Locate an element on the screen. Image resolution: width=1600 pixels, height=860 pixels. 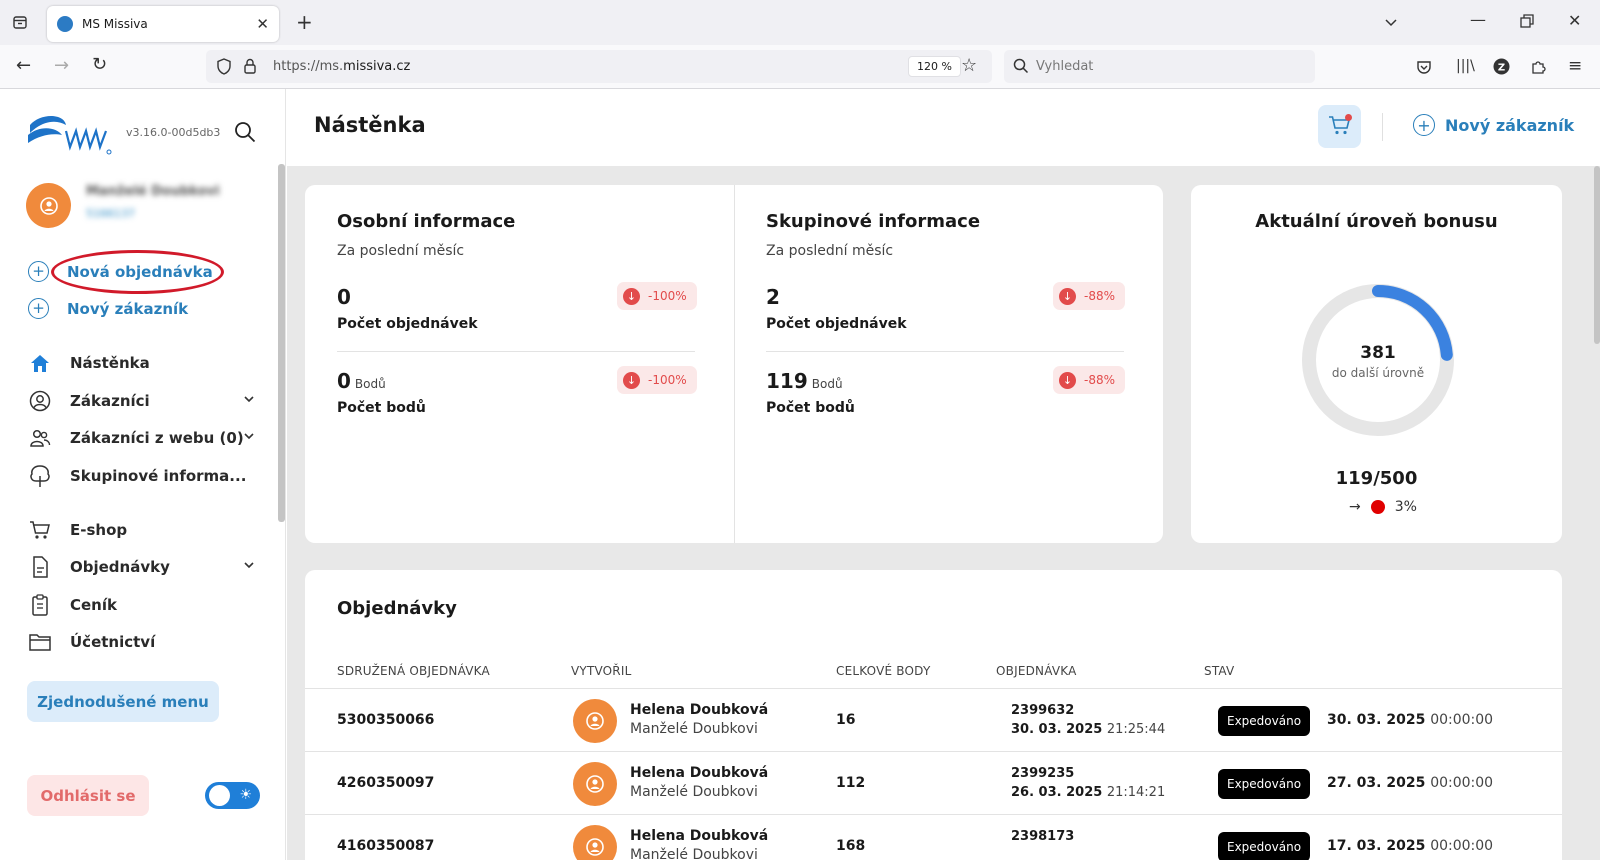
group-info-title: Skupinové informace is located at coordinates (873, 221).